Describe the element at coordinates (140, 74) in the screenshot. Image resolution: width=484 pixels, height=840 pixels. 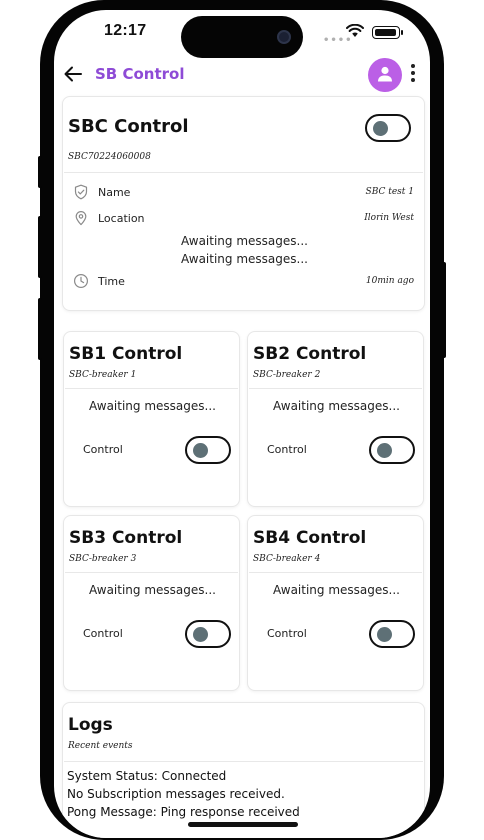
I see `page-title: SB Control` at that location.